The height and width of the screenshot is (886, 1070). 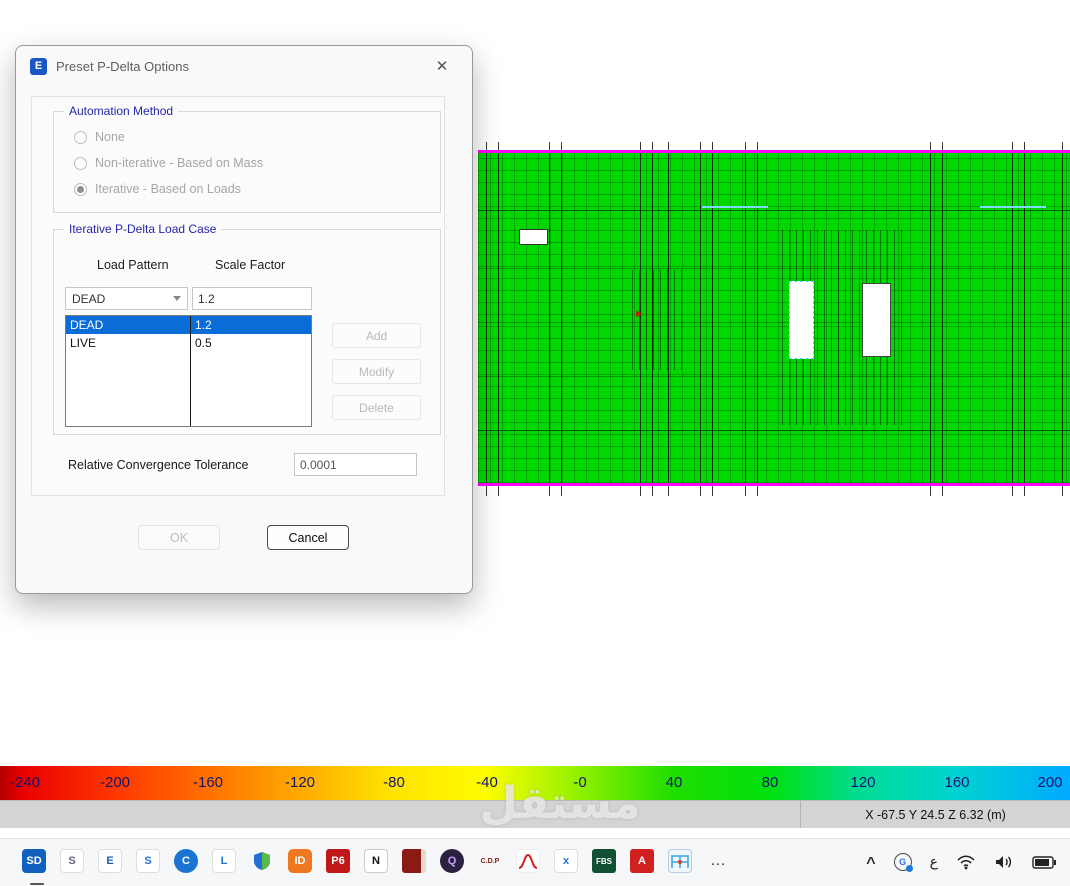 What do you see at coordinates (934, 862) in the screenshot?
I see `tray-language-indicator: ع` at bounding box center [934, 862].